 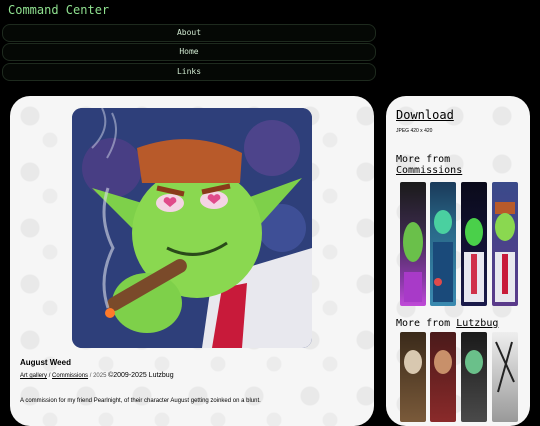 I want to click on breadcrumb-commissions: Commissions, so click(x=70, y=376).